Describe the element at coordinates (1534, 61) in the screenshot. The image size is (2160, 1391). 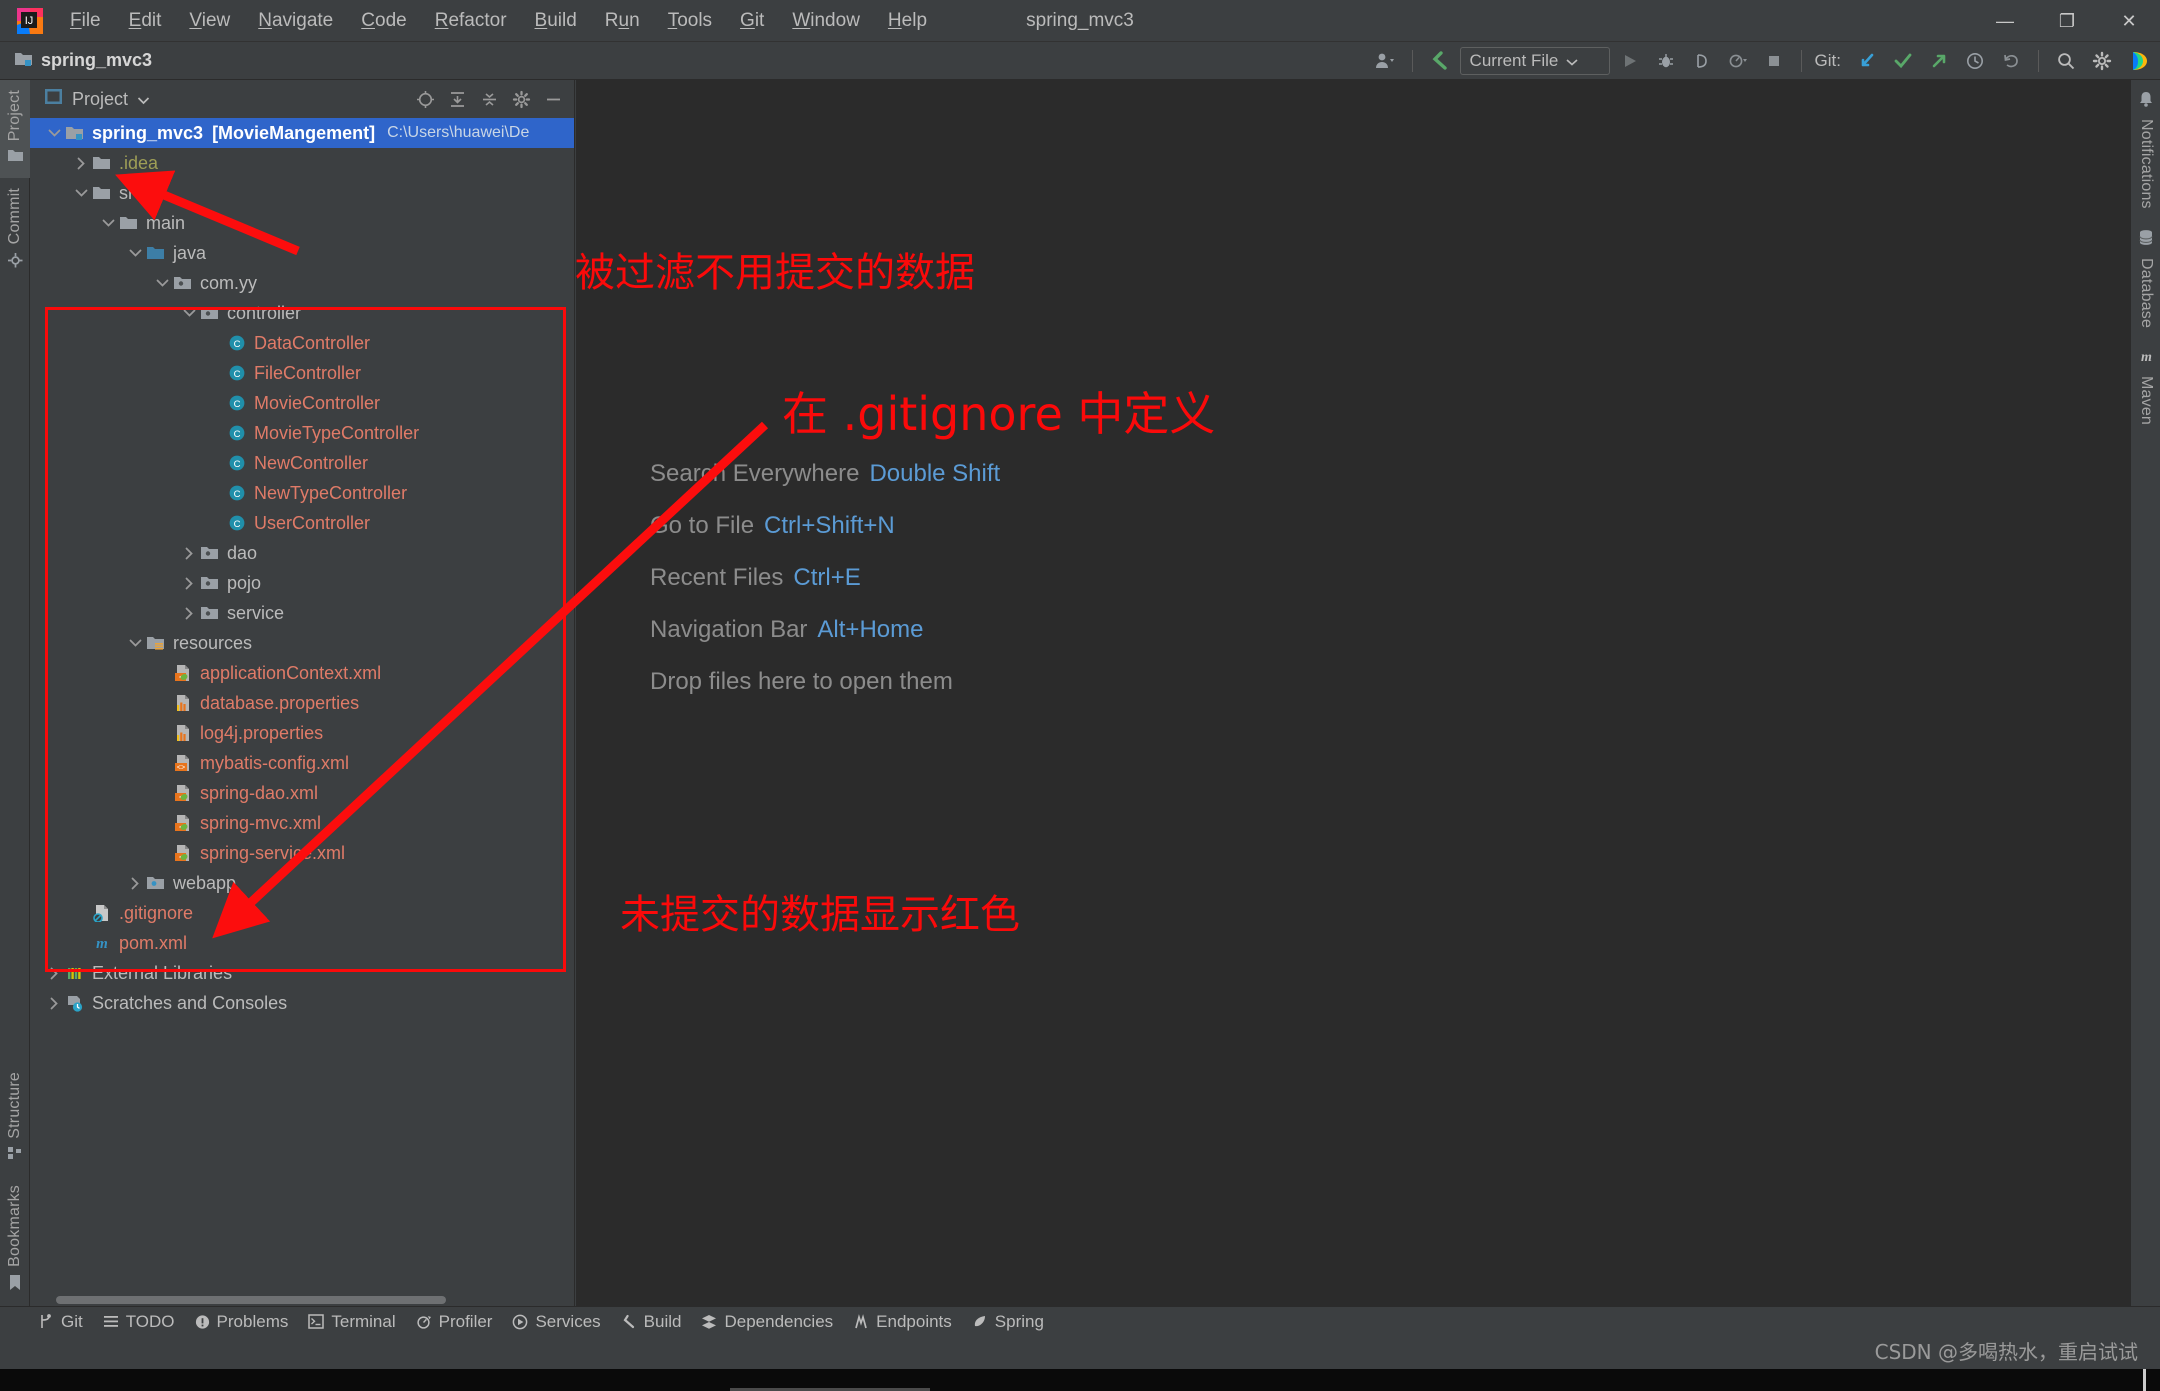
I see `run-configuration-selector: Current File` at that location.